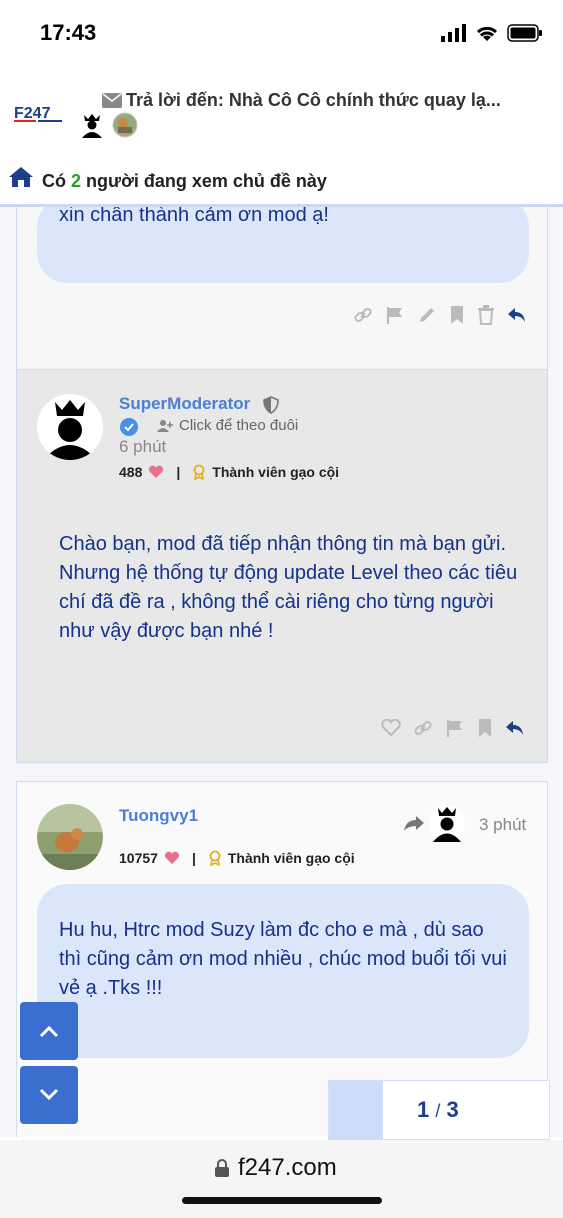 The width and height of the screenshot is (563, 1218). I want to click on share-icon, so click(414, 823).